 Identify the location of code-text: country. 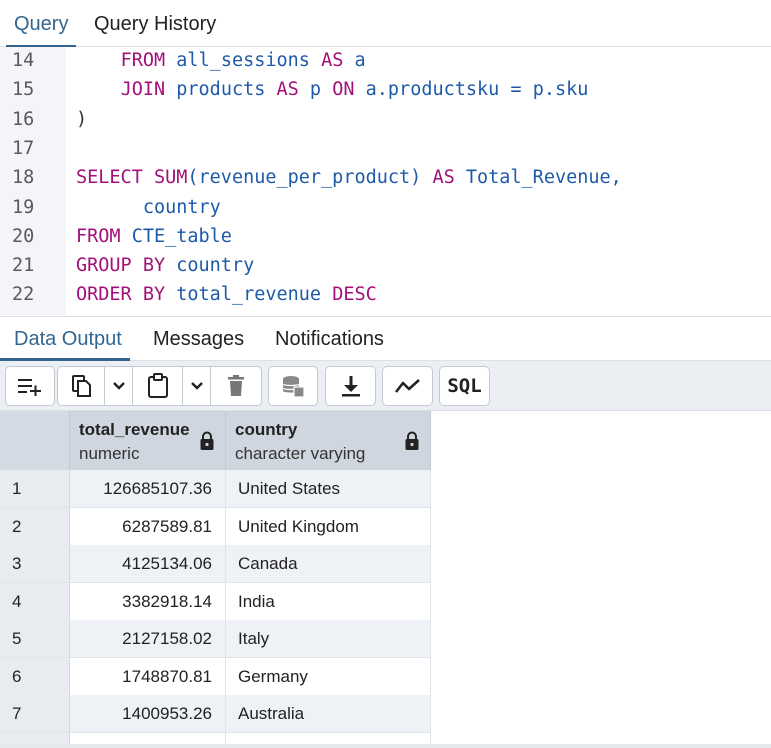
(148, 207).